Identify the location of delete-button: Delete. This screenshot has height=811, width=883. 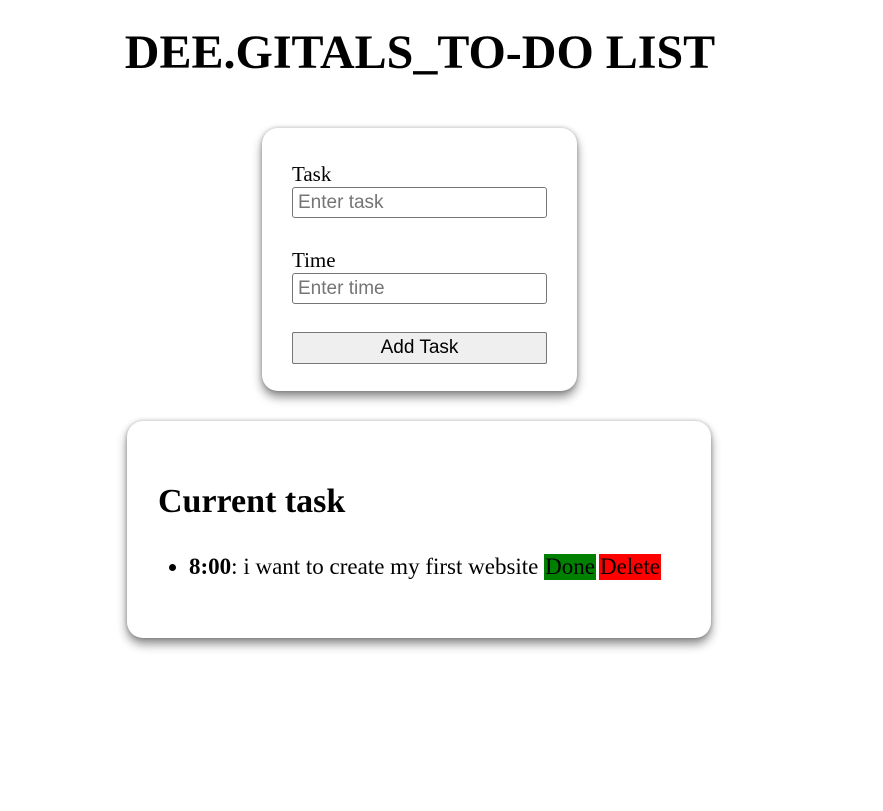
(629, 567).